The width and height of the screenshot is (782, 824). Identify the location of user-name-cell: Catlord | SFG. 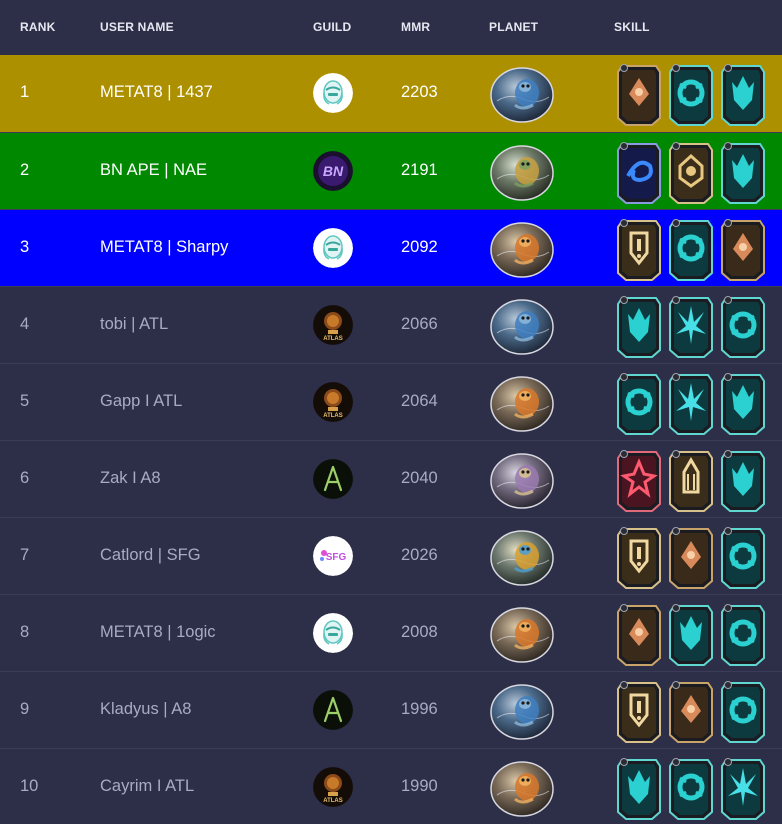
(150, 555).